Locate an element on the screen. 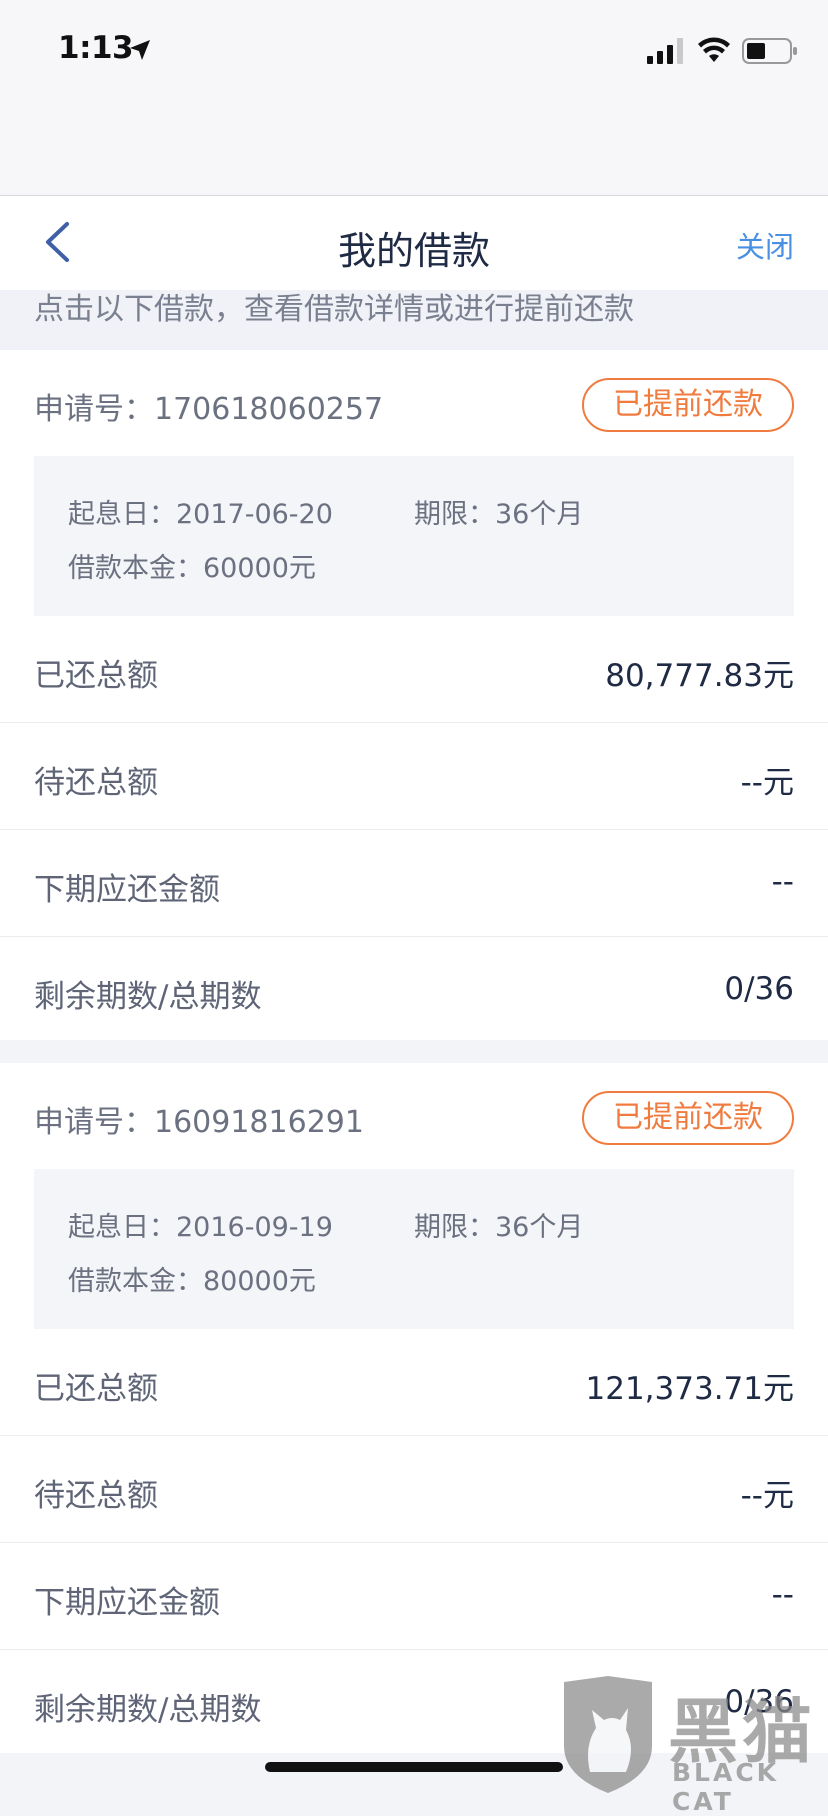  hint-strip: 点击以下借款，查看借款详情或进行提前还款 is located at coordinates (414, 320).